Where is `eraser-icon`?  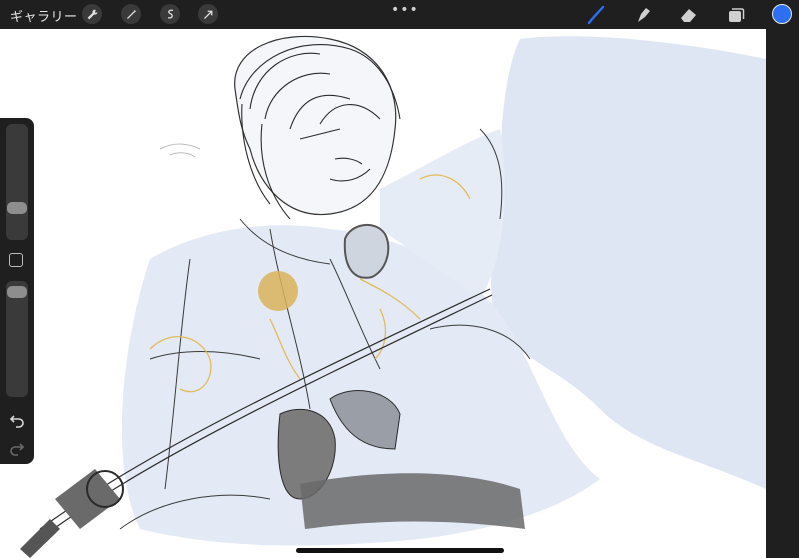
eraser-icon is located at coordinates (689, 15).